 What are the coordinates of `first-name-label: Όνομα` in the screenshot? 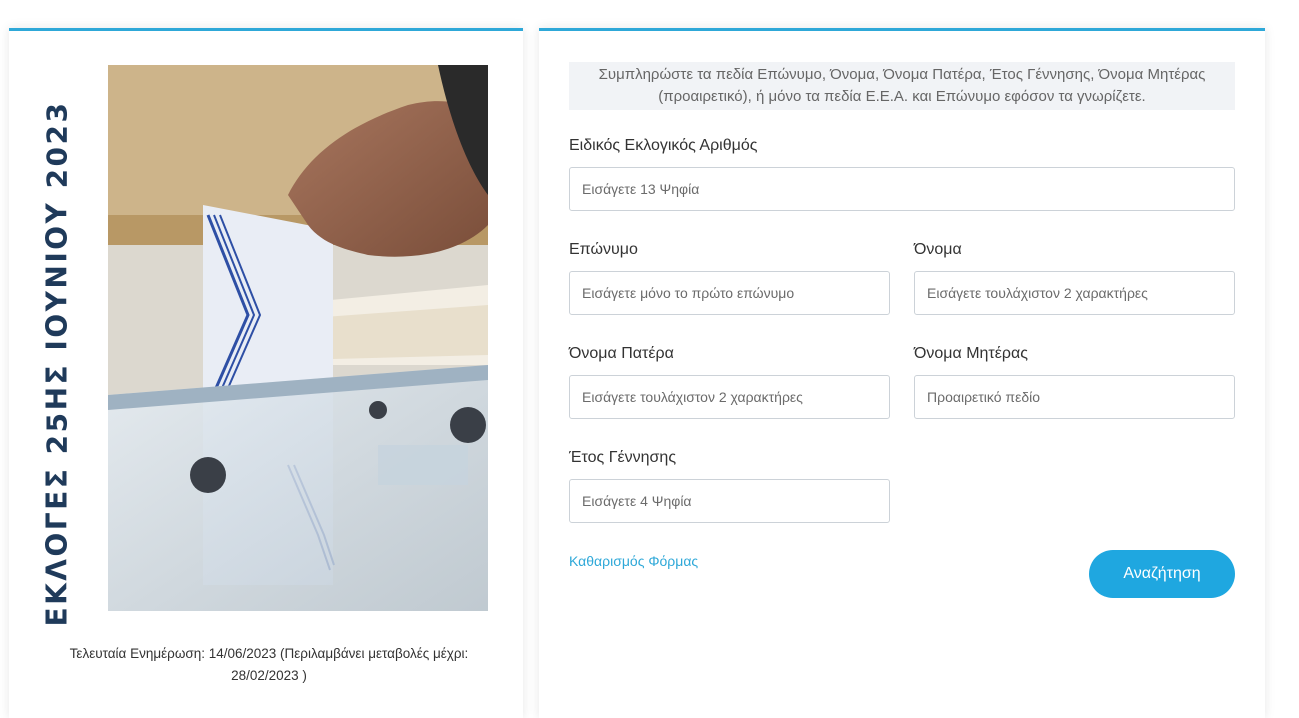 It's located at (938, 249).